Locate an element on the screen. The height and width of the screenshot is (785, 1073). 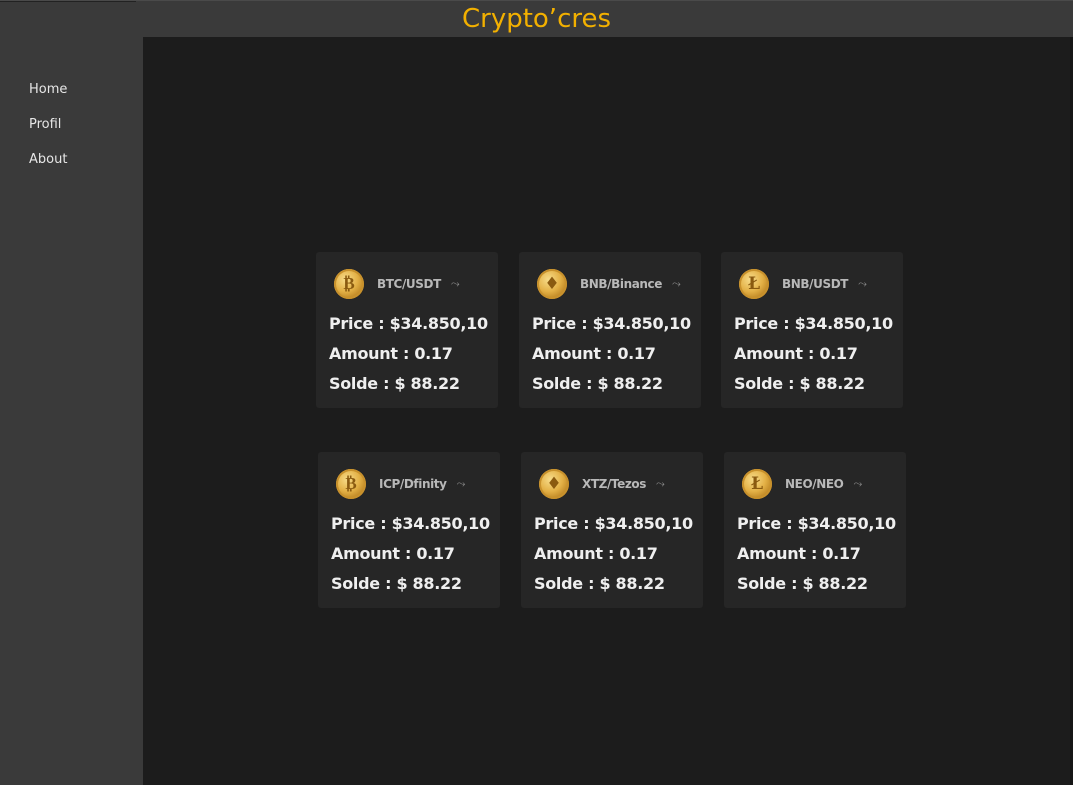
card-header: Ł BNB/USDT ⤳ is located at coordinates (803, 284).